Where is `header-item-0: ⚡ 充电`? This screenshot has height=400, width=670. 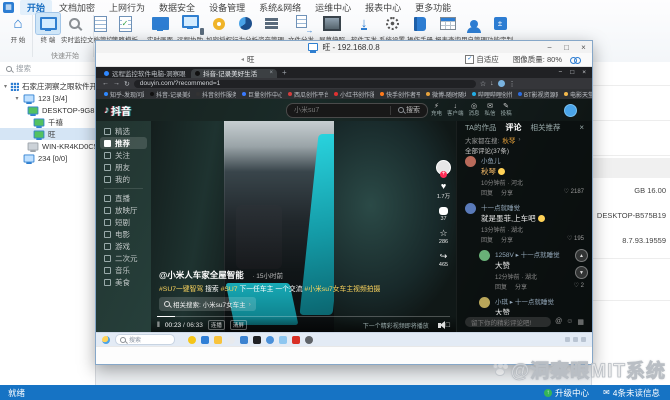
header-item-0: ⚡ 充电 is located at coordinates (436, 110).